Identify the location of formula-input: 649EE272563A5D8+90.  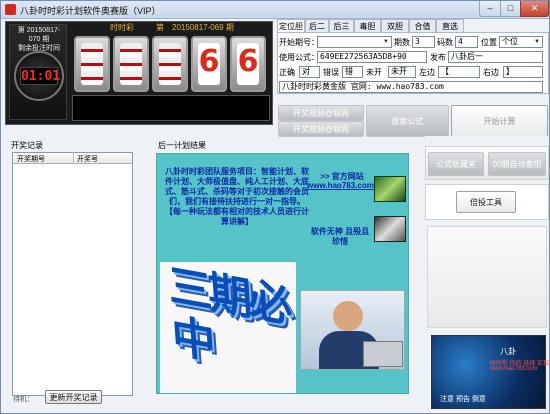
(372, 57).